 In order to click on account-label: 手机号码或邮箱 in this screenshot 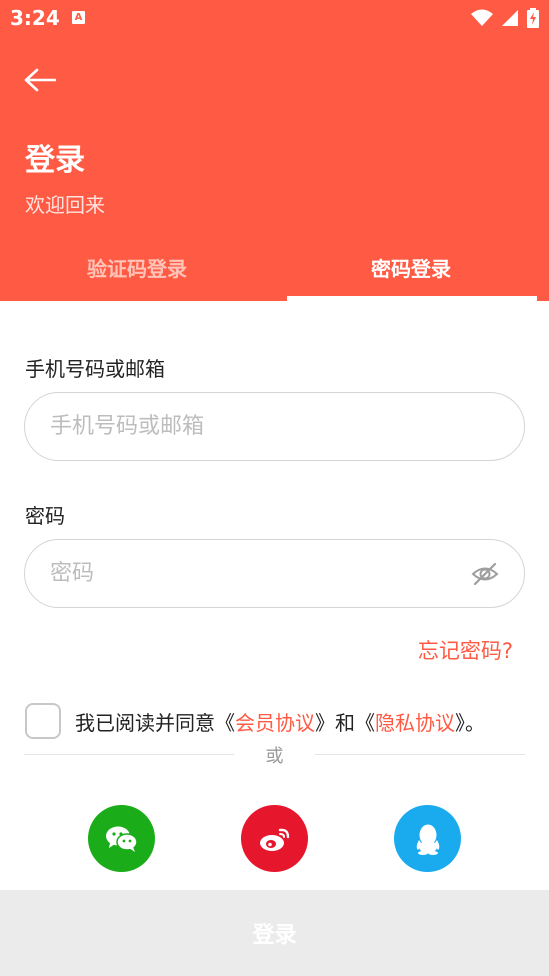, I will do `click(95, 369)`.